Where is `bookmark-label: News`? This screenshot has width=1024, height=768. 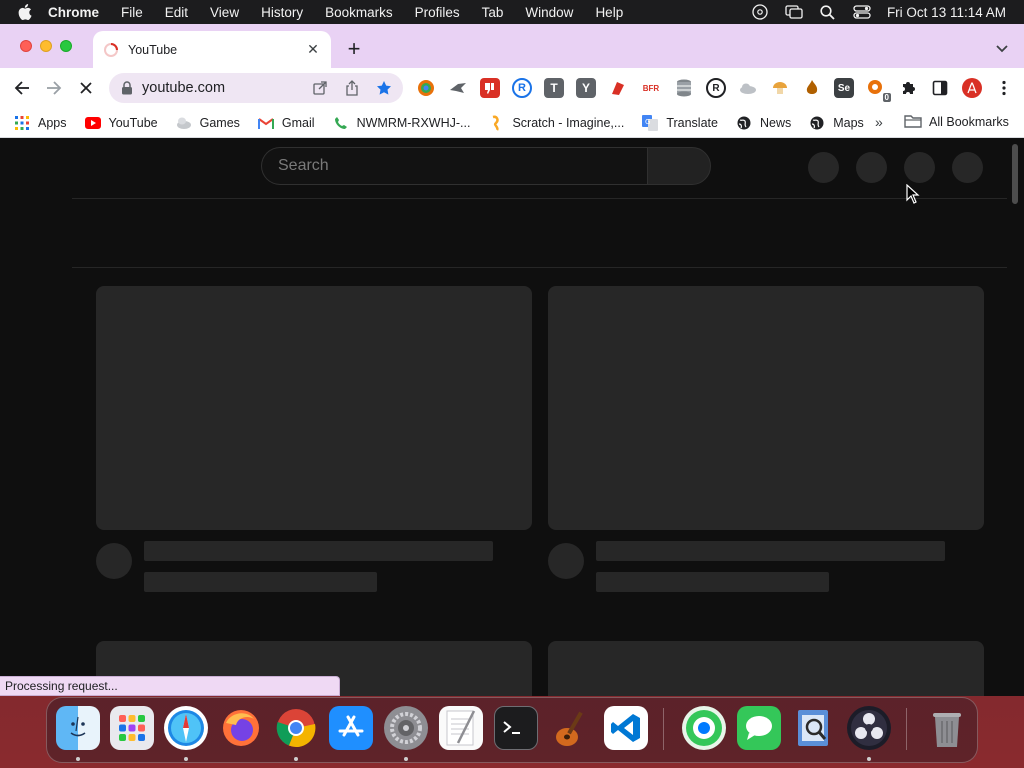
bookmark-label: News is located at coordinates (775, 122).